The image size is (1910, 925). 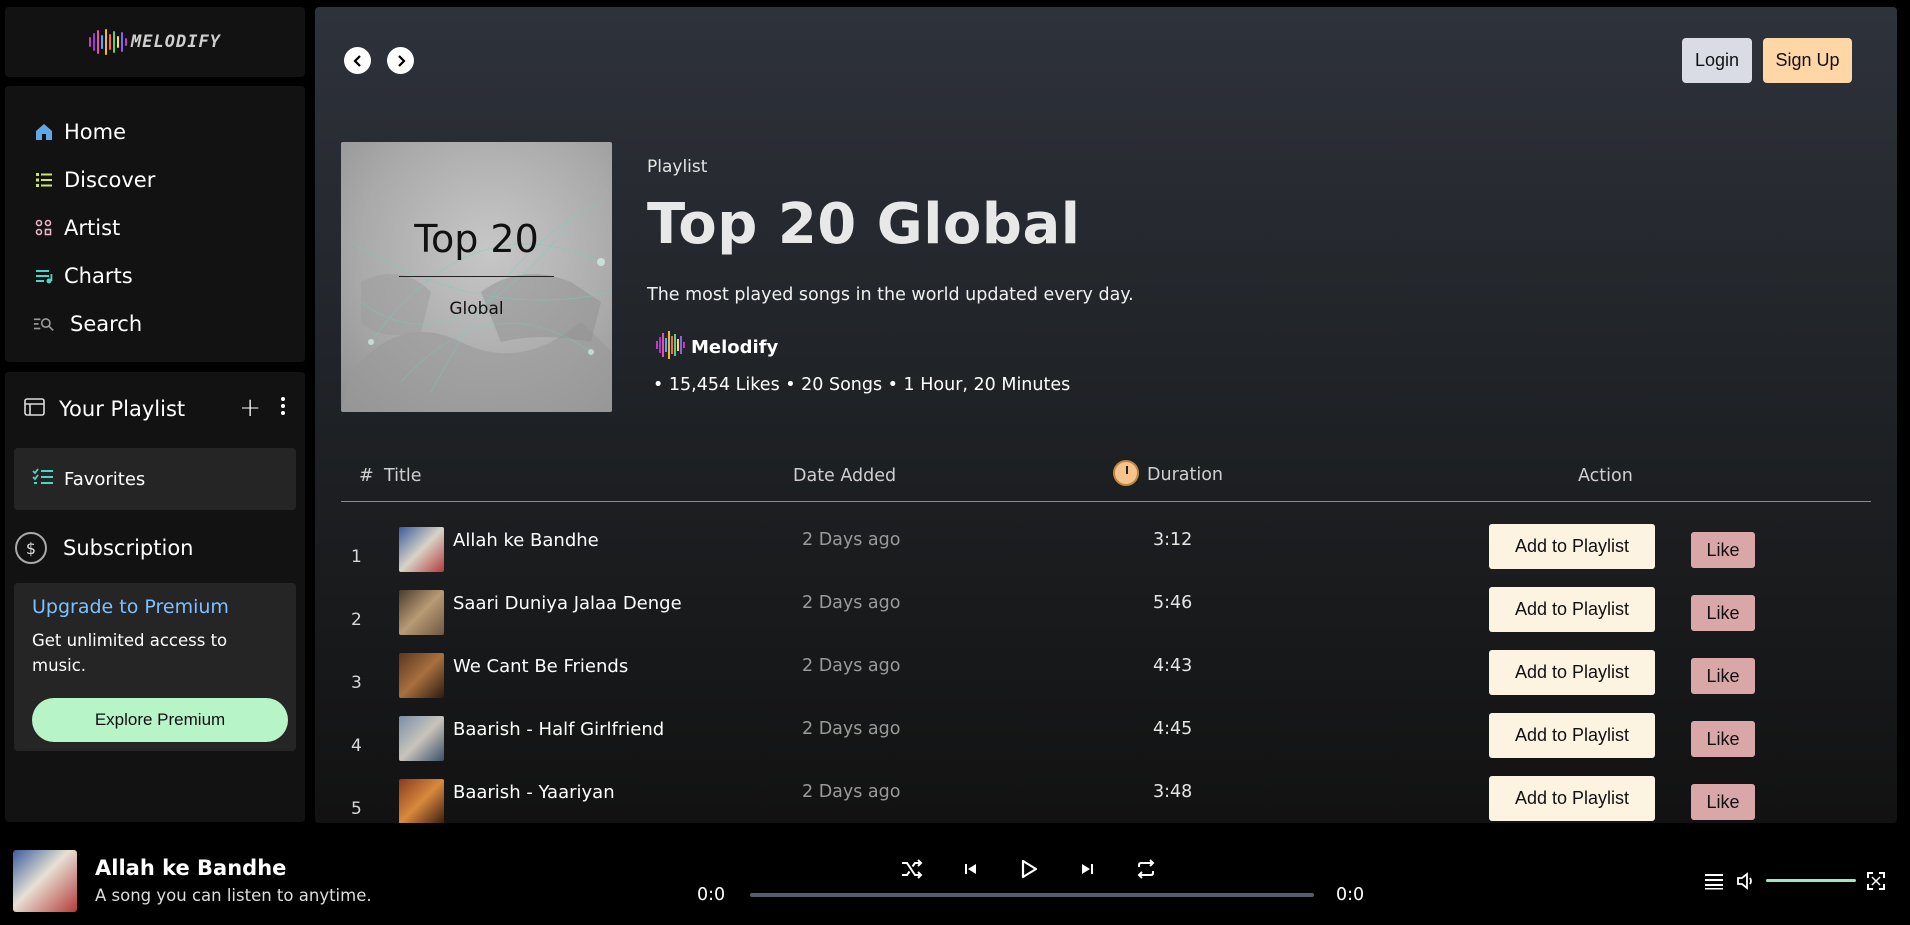 What do you see at coordinates (98, 276) in the screenshot?
I see `nav-label: Charts` at bounding box center [98, 276].